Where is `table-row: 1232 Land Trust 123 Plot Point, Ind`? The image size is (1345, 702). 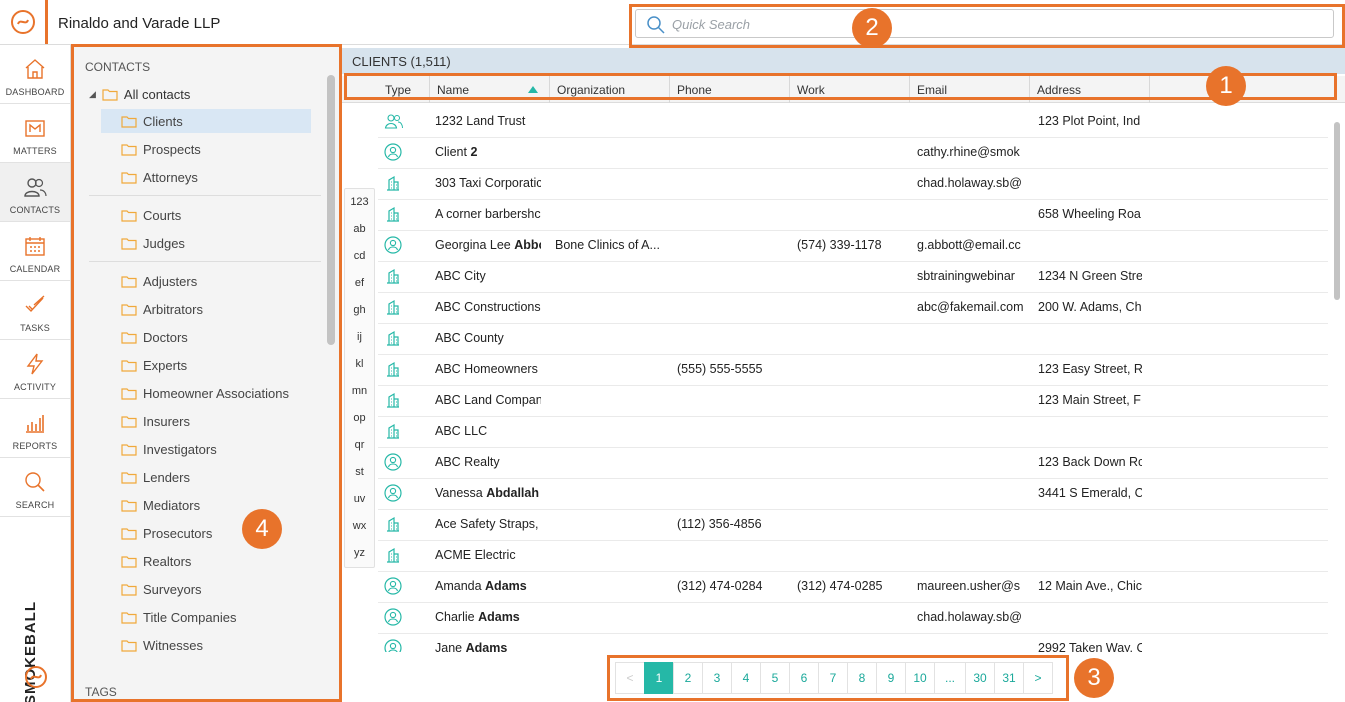
table-row: 1232 Land Trust 123 Plot Point, Ind is located at coordinates (853, 122).